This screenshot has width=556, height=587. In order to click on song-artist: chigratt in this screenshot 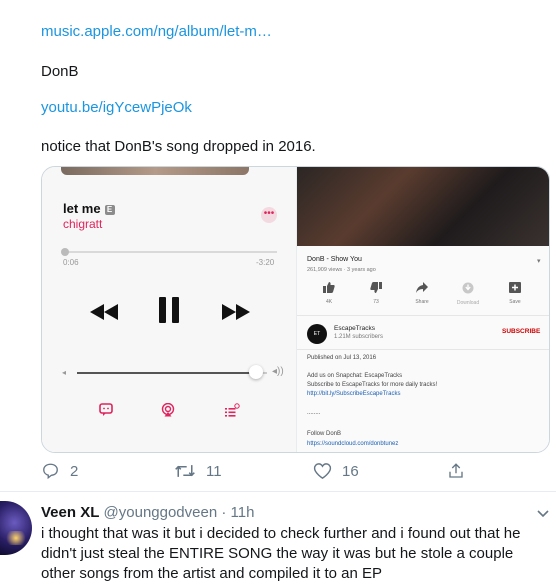, I will do `click(83, 224)`.